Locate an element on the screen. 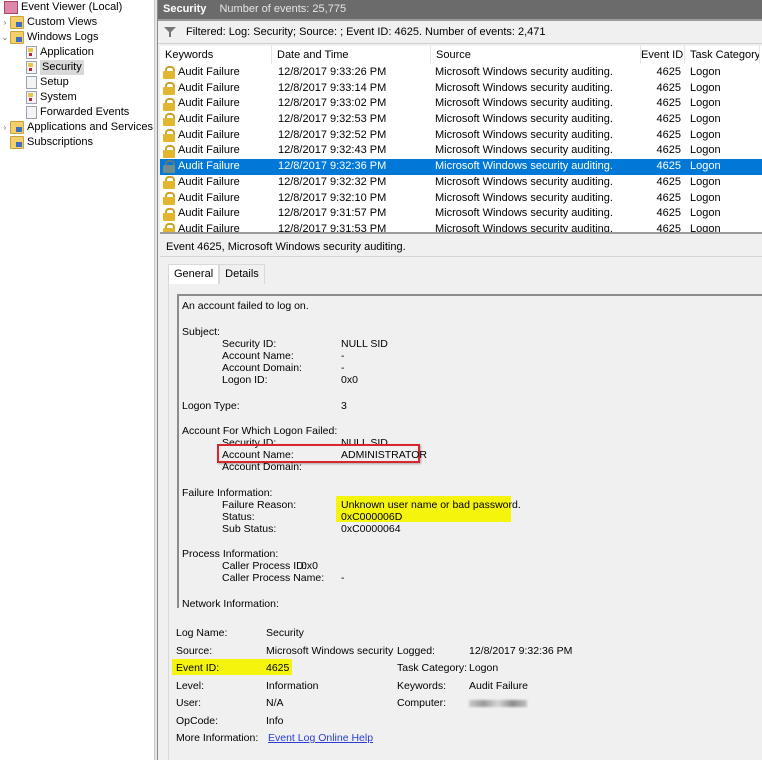 Image resolution: width=762 pixels, height=760 pixels. cell-date-time: 12/8/2017 9:32:32 PM is located at coordinates (332, 181).